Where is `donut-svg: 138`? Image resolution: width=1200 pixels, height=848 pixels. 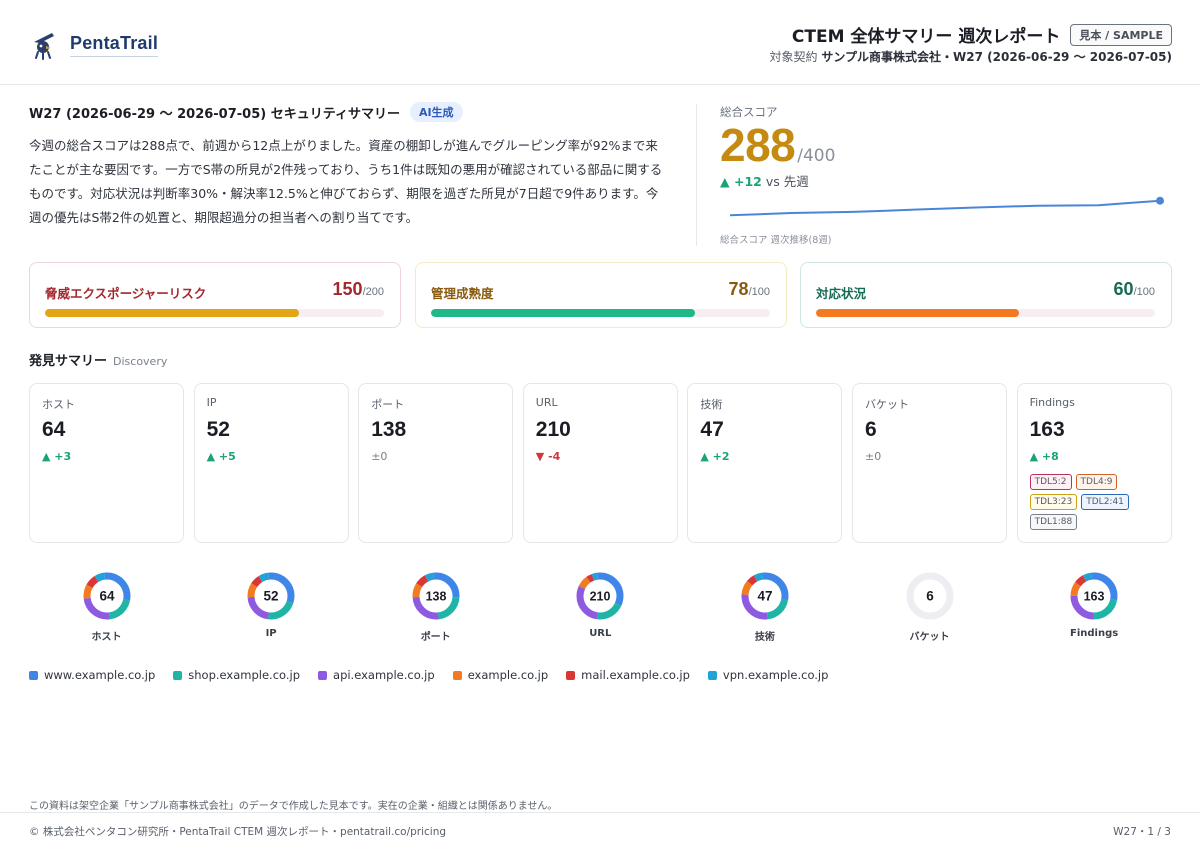
donut-svg: 138 is located at coordinates (436, 596).